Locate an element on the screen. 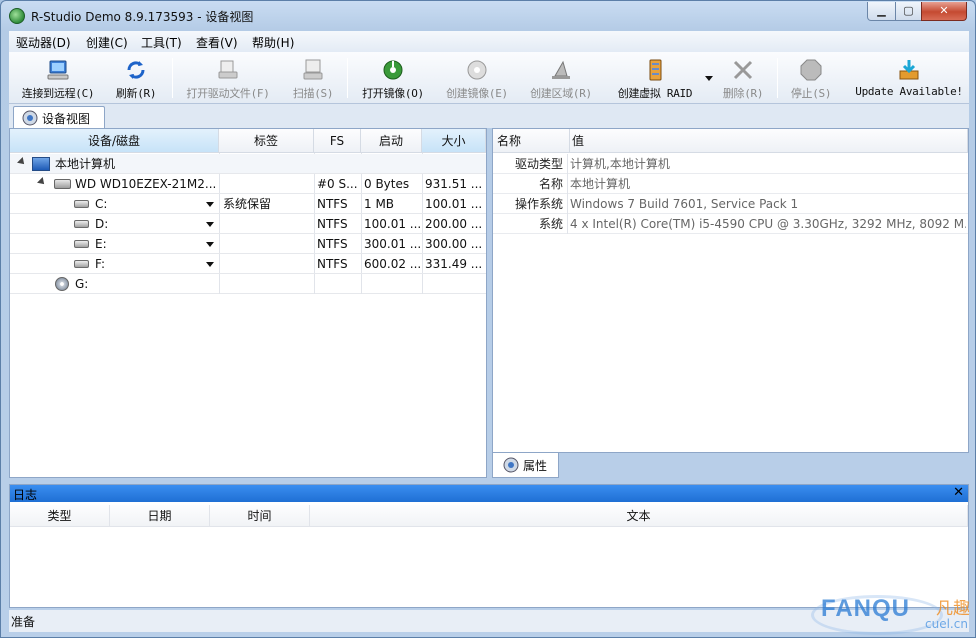 This screenshot has width=976, height=638. close-button: ✕ is located at coordinates (944, 11).